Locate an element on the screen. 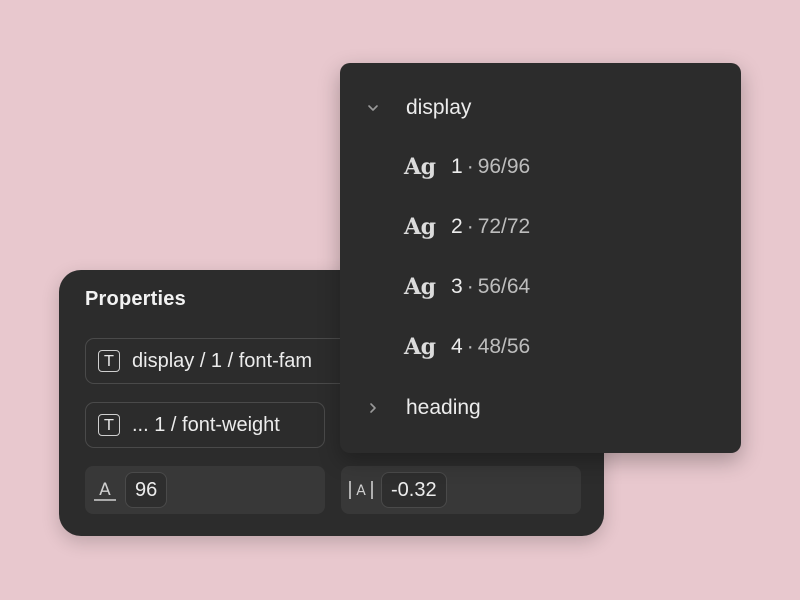  style-name: 3 is located at coordinates (457, 286).